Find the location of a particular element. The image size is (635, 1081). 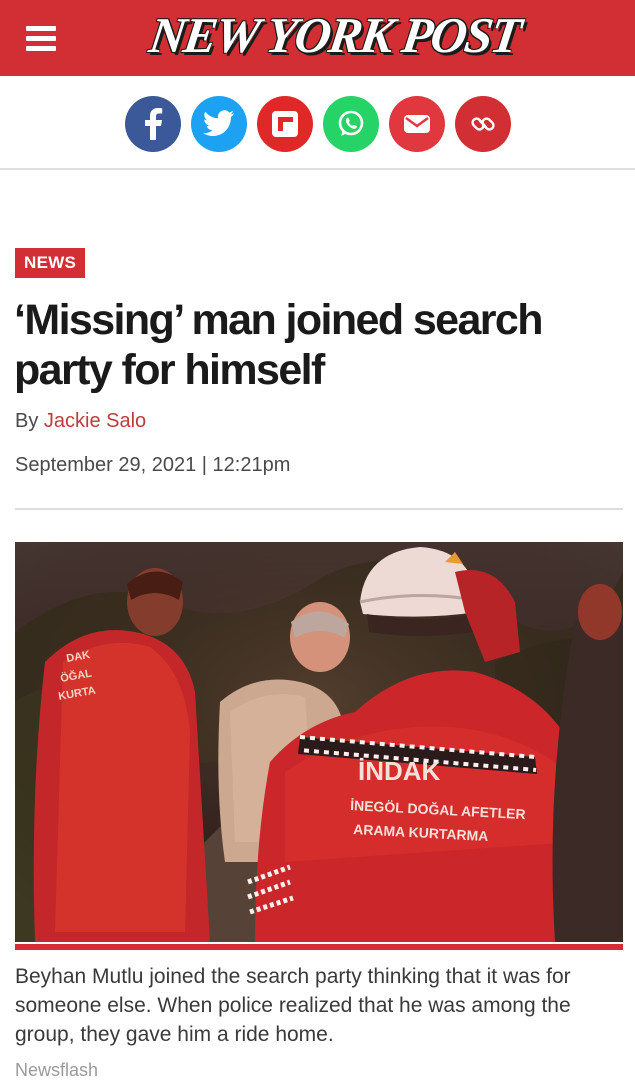

publish-date: September 29, 2021 | 12:21pm is located at coordinates (153, 465).